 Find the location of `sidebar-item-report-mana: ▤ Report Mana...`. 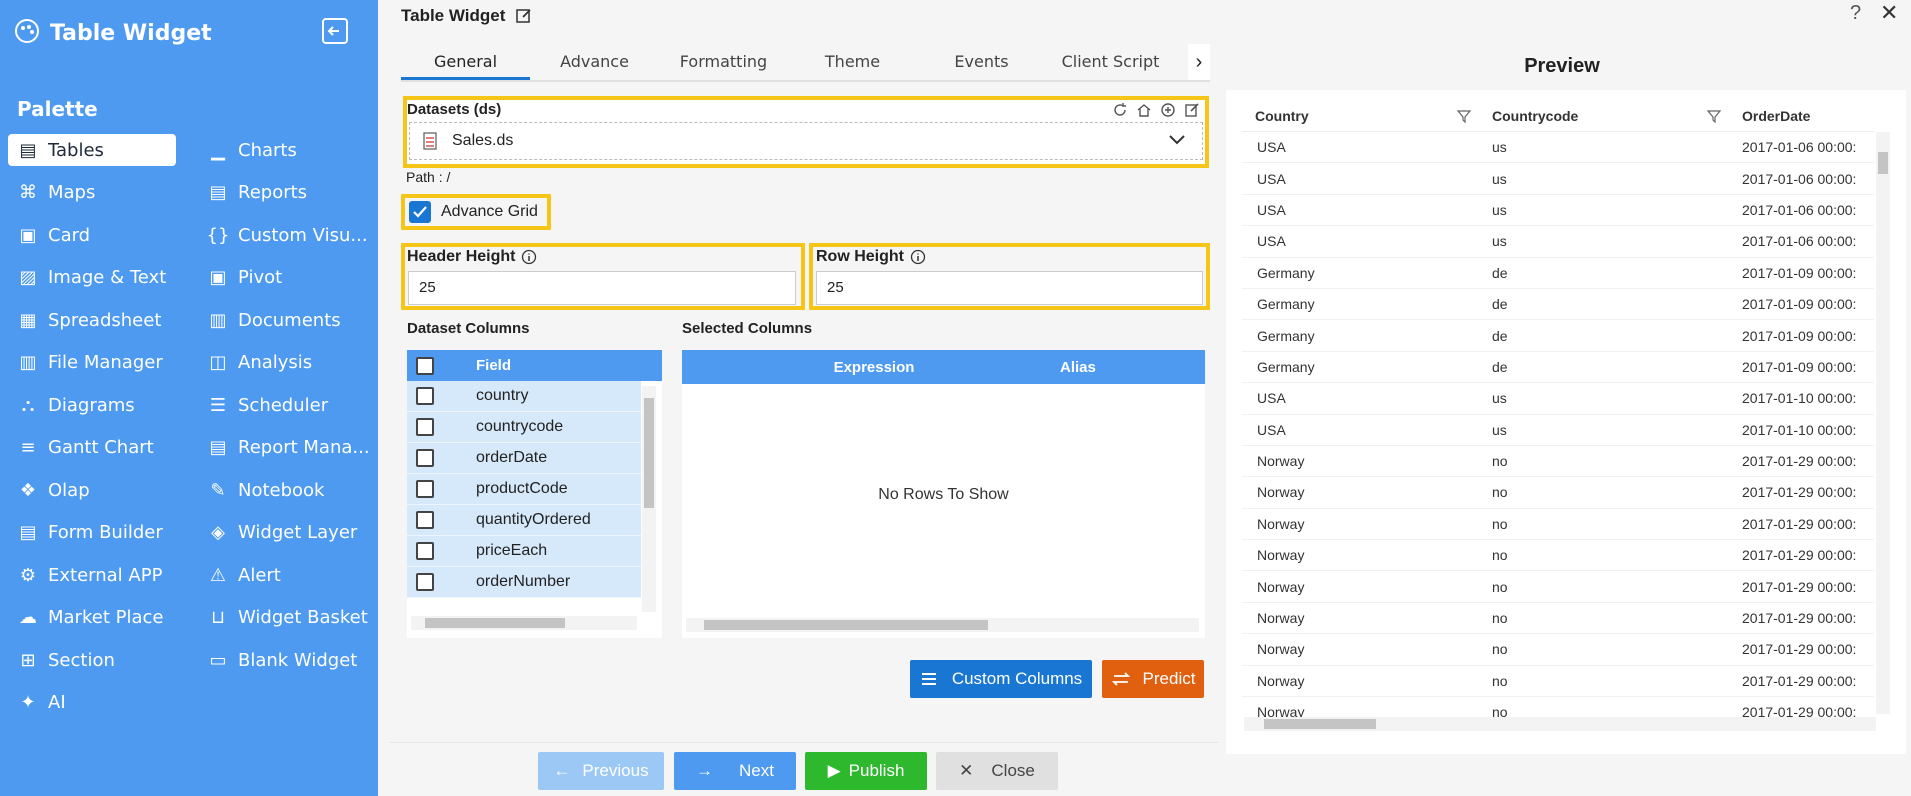

sidebar-item-report-mana: ▤ Report Mana... is located at coordinates (283, 448).